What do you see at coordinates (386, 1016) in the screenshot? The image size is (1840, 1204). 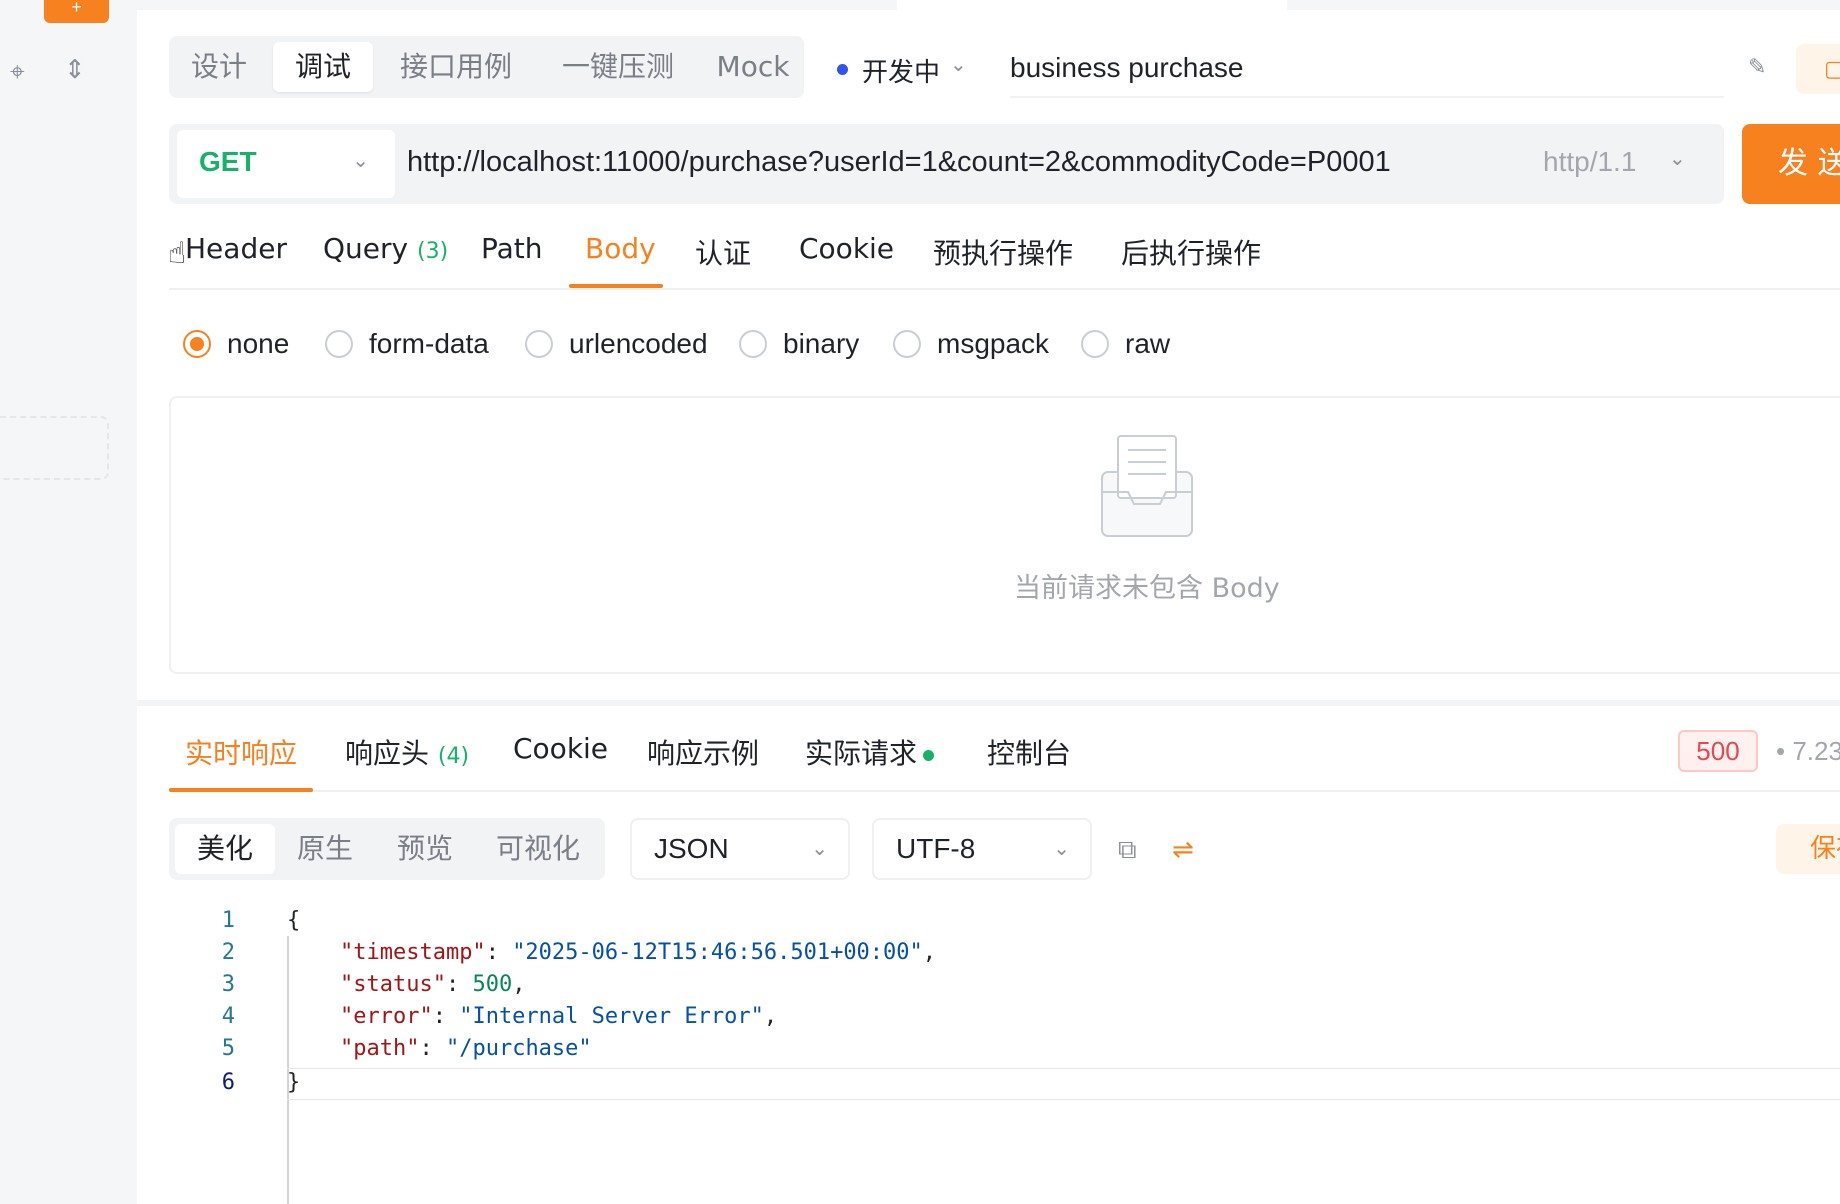 I see `json-key: "error"` at bounding box center [386, 1016].